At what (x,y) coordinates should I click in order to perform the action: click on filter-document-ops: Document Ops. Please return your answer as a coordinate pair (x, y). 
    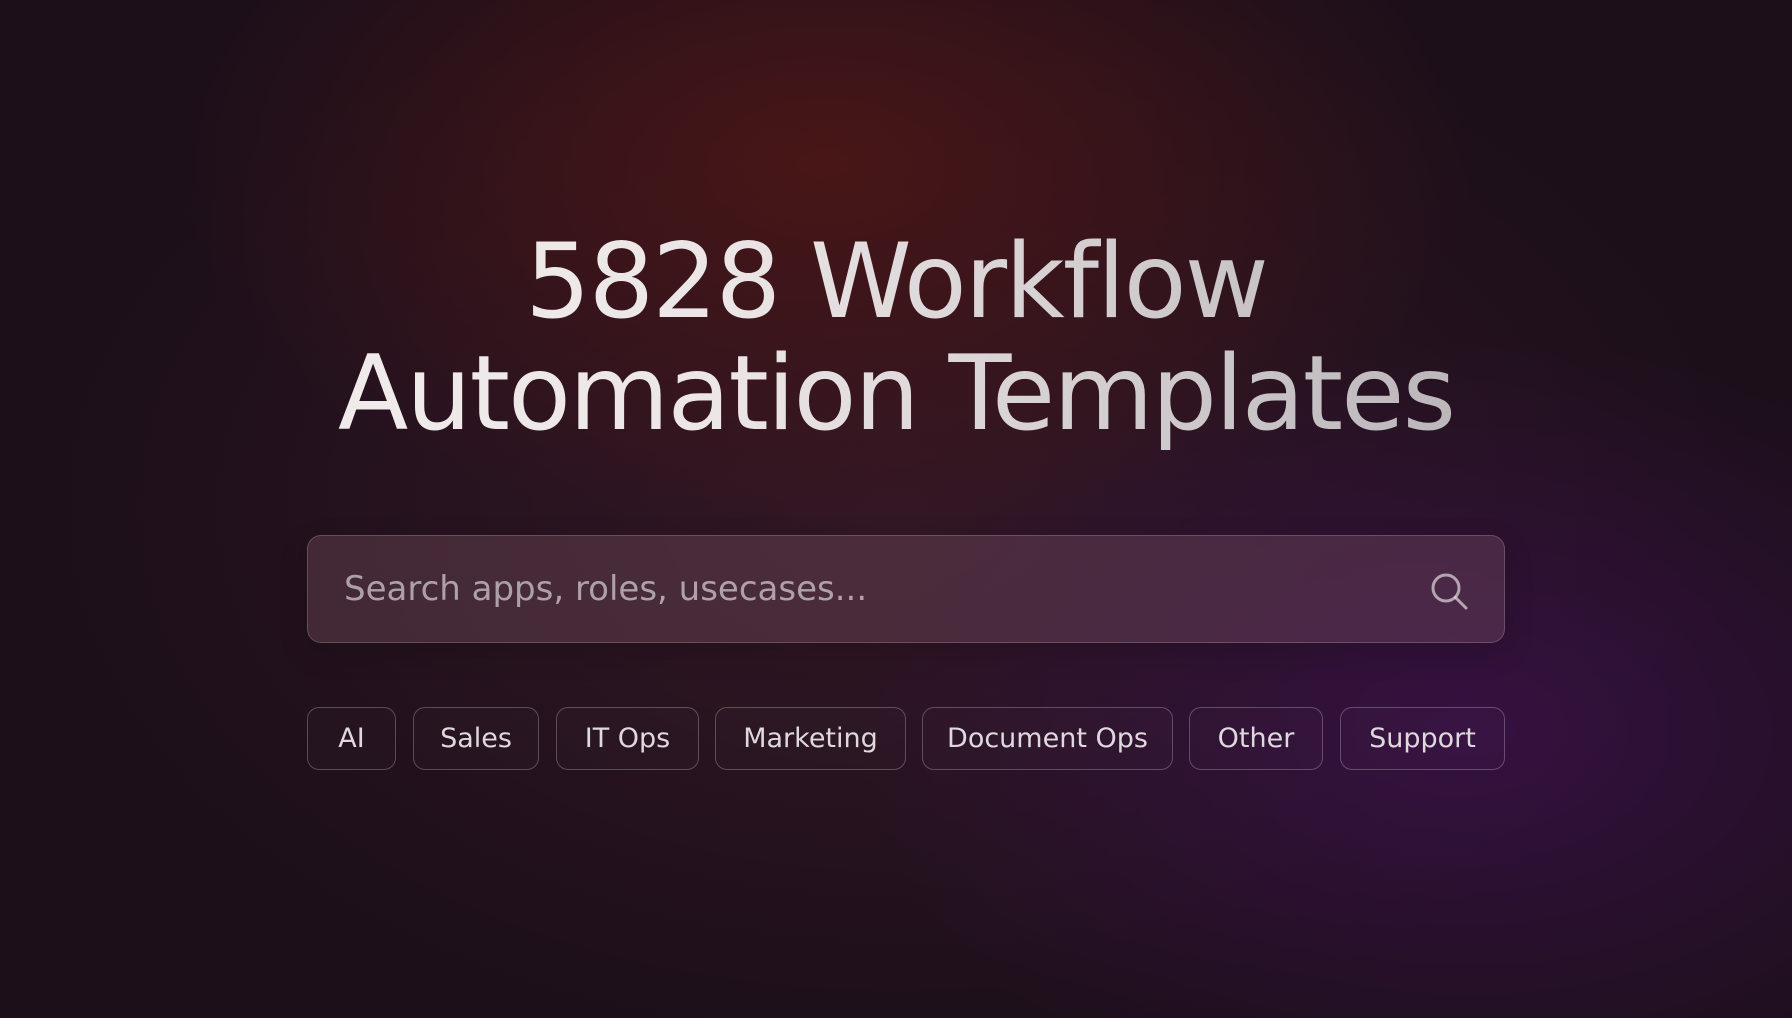
    Looking at the image, I should click on (1047, 738).